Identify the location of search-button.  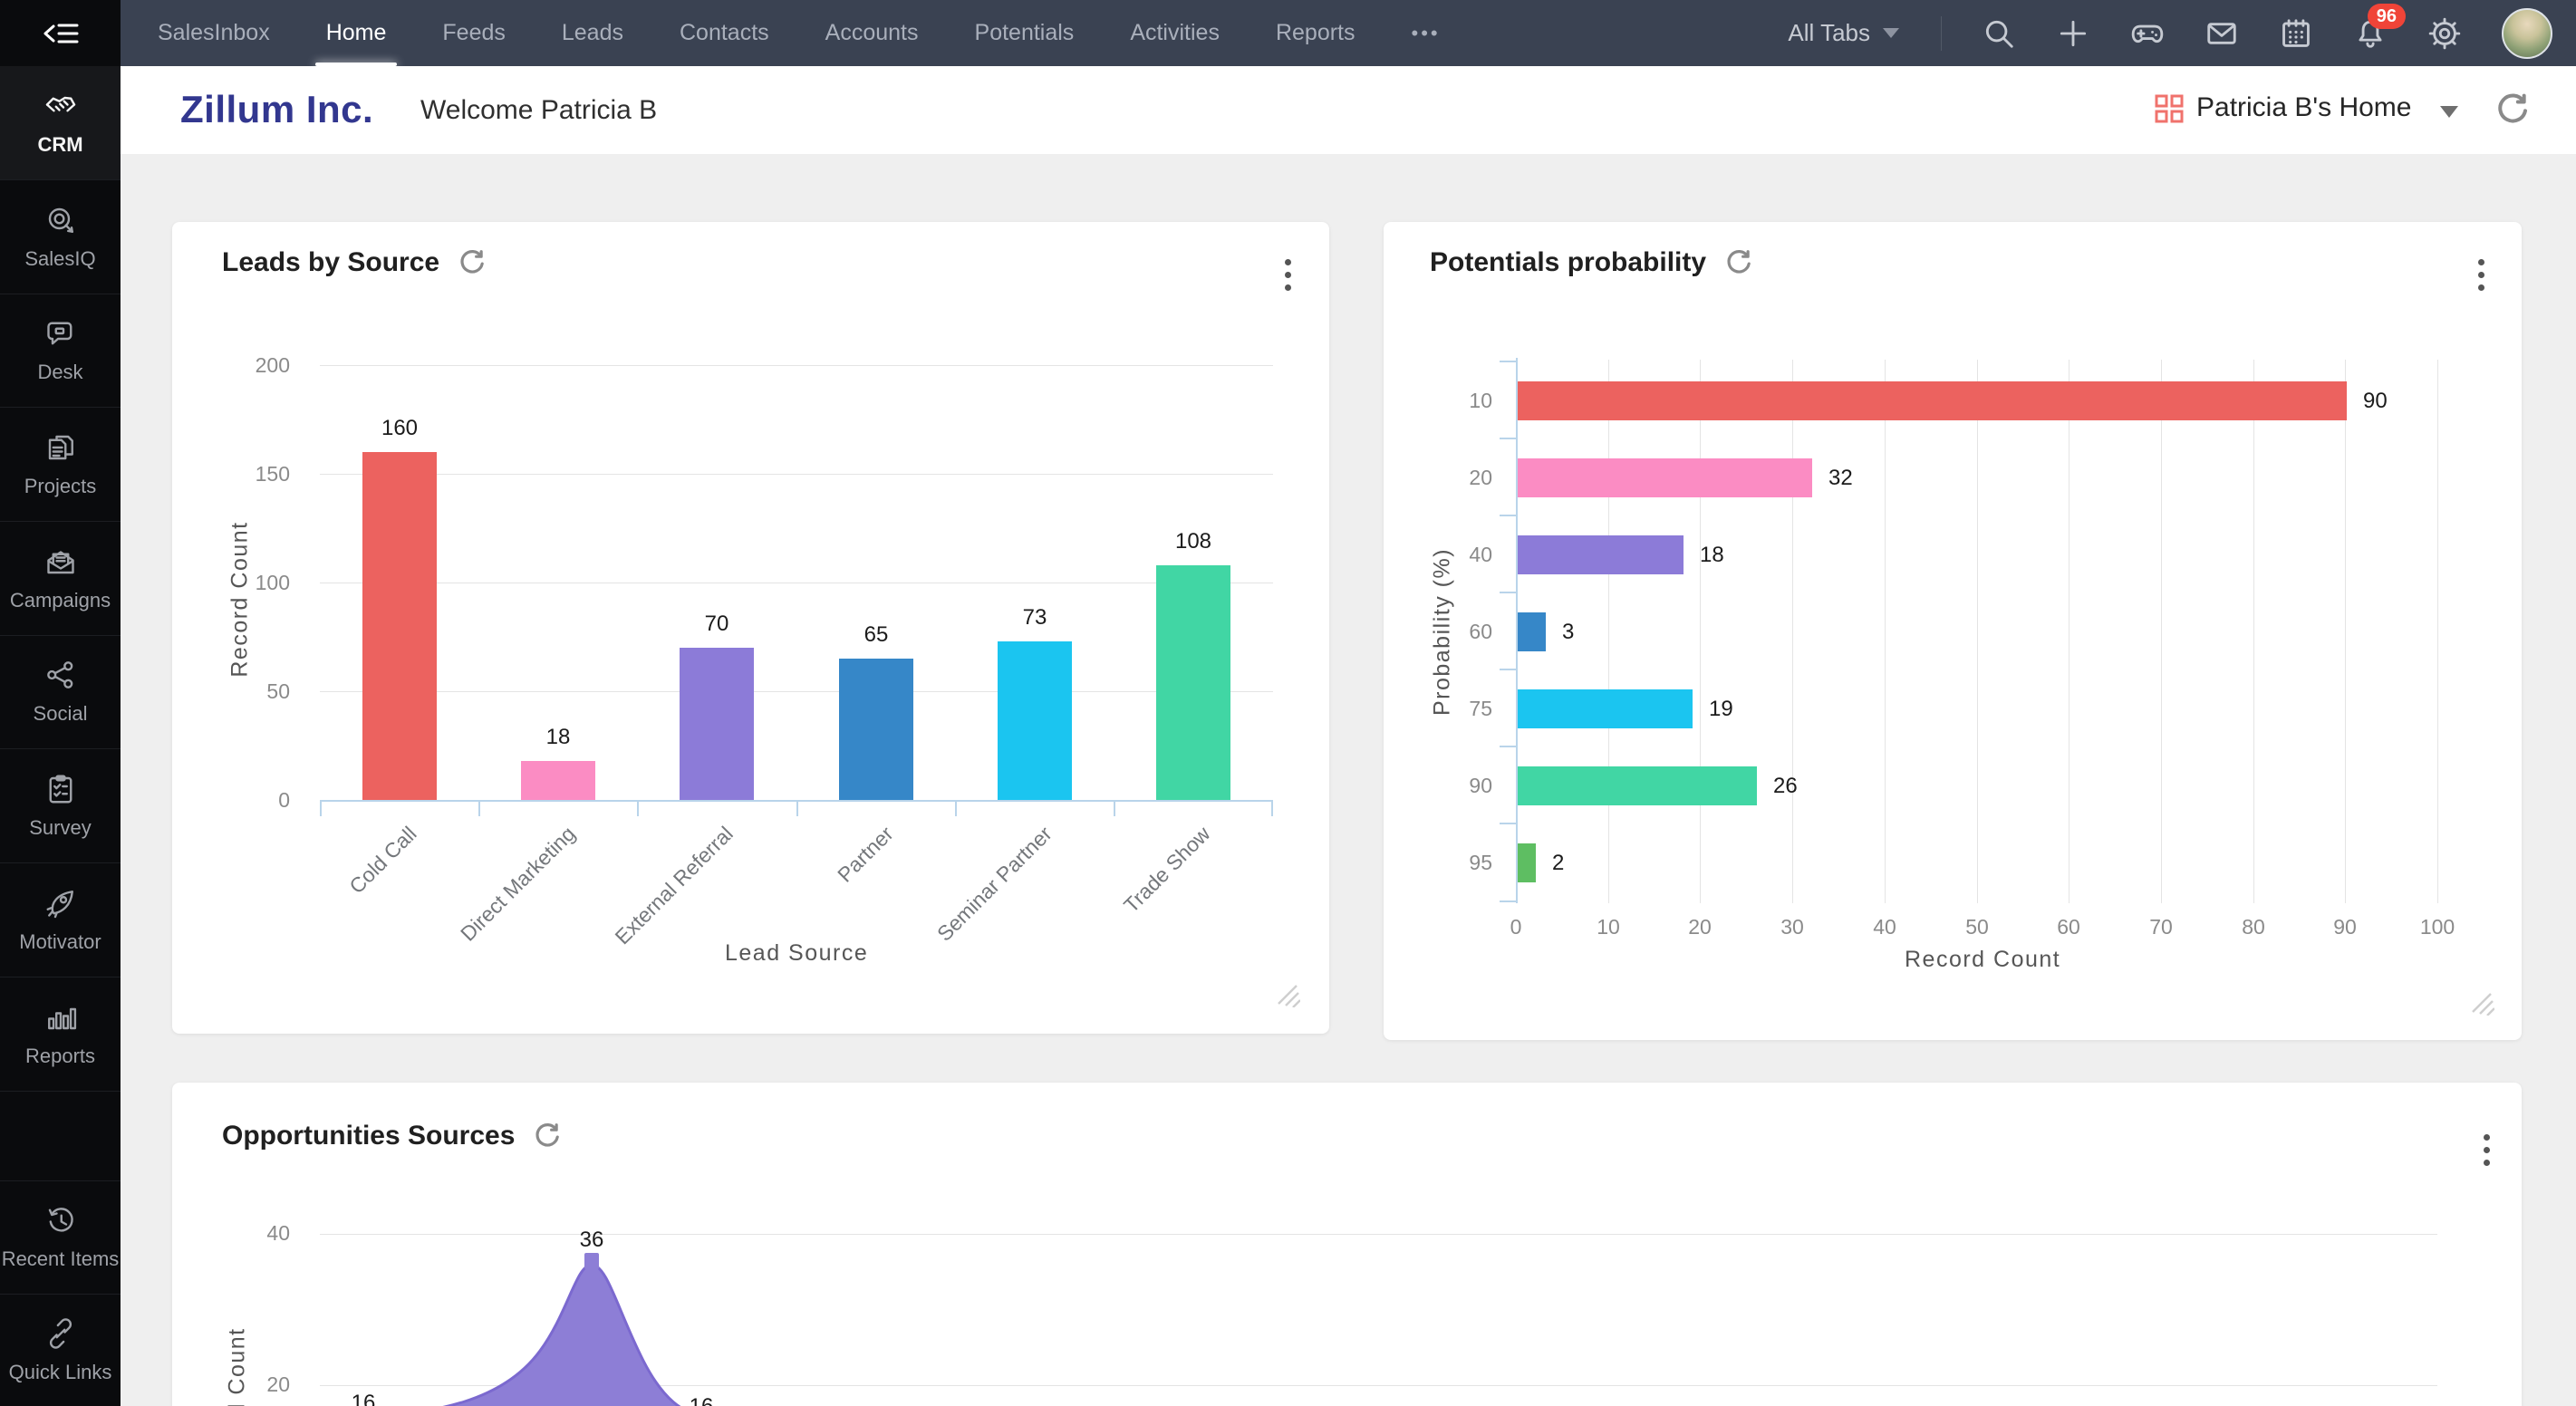
(1999, 33).